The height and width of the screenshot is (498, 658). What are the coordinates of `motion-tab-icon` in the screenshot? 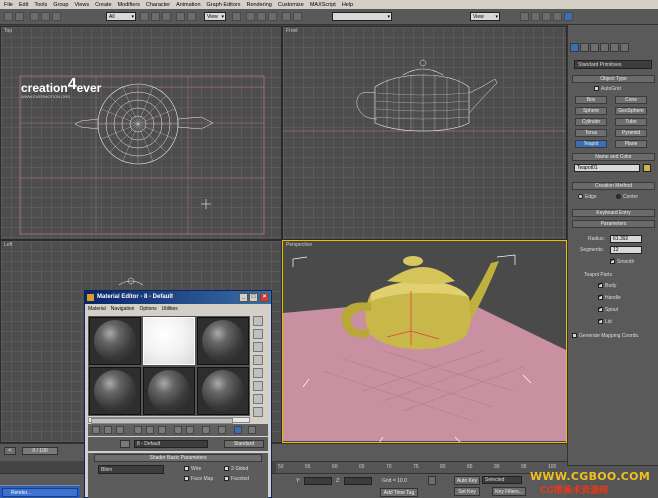 It's located at (604, 47).